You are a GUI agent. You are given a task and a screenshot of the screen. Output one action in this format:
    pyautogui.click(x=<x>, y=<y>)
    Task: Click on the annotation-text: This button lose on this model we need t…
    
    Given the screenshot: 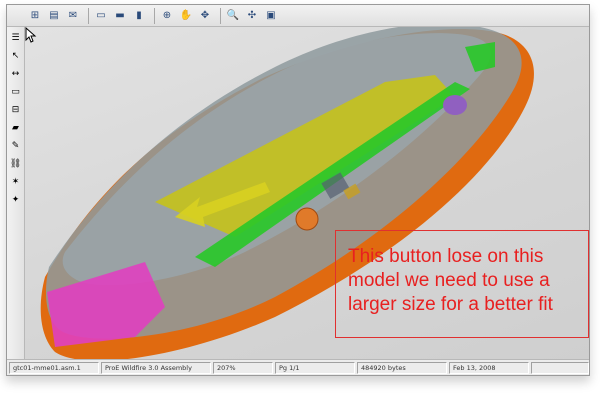 What is the action you would take?
    pyautogui.click(x=450, y=280)
    